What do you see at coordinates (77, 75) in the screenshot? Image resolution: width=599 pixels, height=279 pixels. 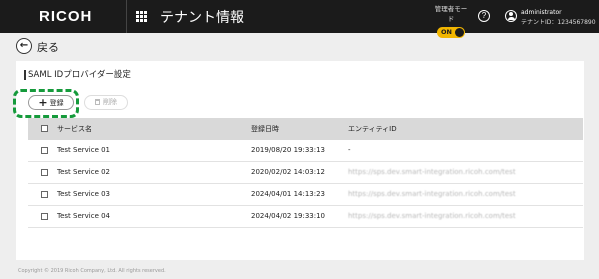 I see `section-title: SAML IDプロバイダー設定` at bounding box center [77, 75].